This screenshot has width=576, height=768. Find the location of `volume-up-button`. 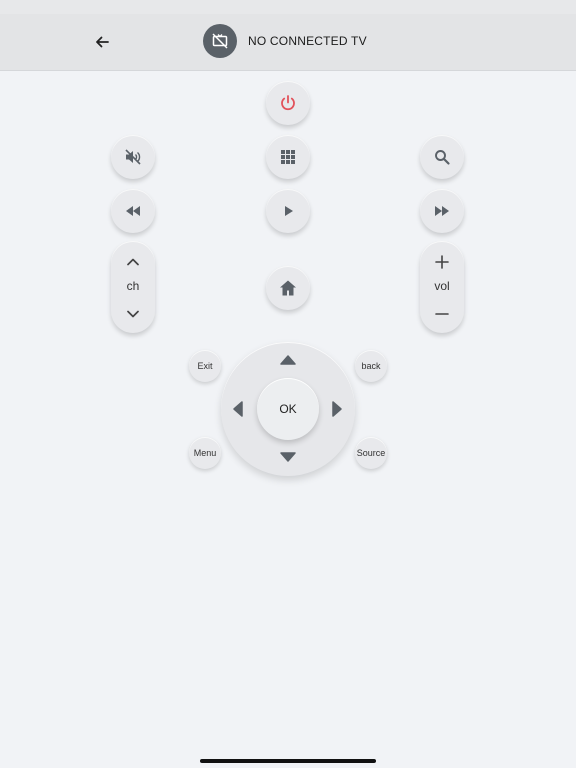

volume-up-button is located at coordinates (442, 262).